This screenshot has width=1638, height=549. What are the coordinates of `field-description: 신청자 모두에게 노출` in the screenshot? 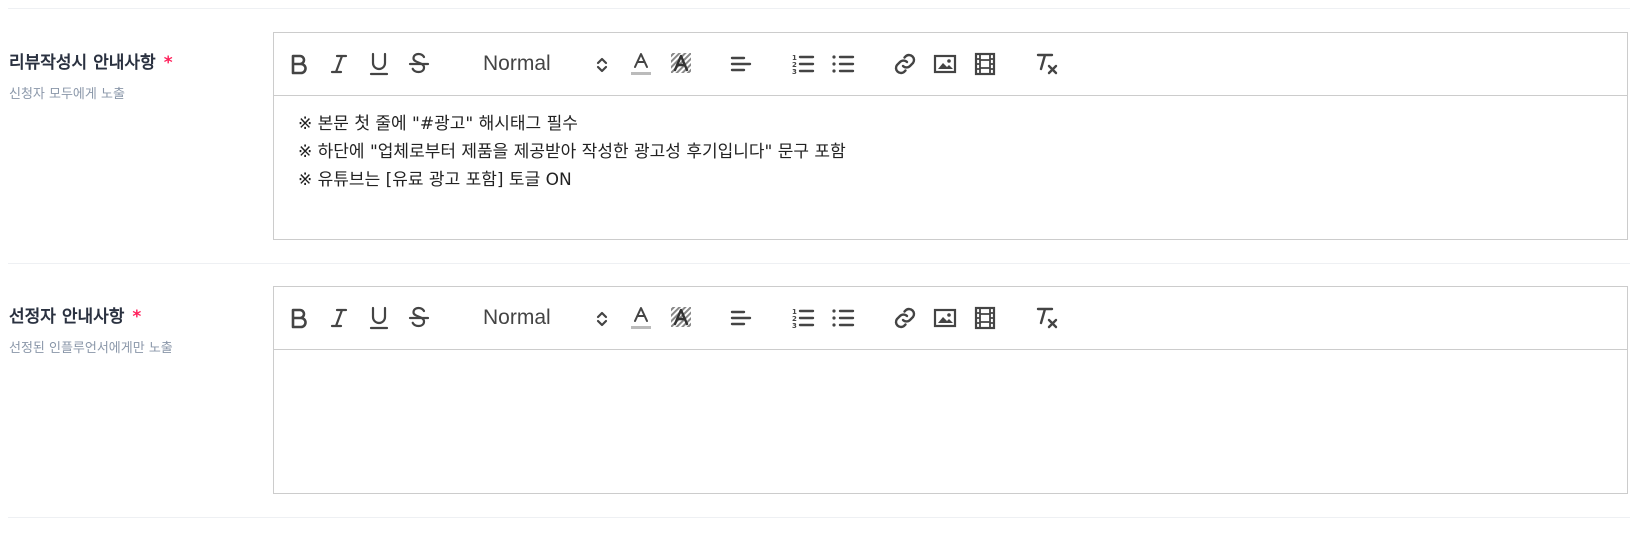 It's located at (67, 94).